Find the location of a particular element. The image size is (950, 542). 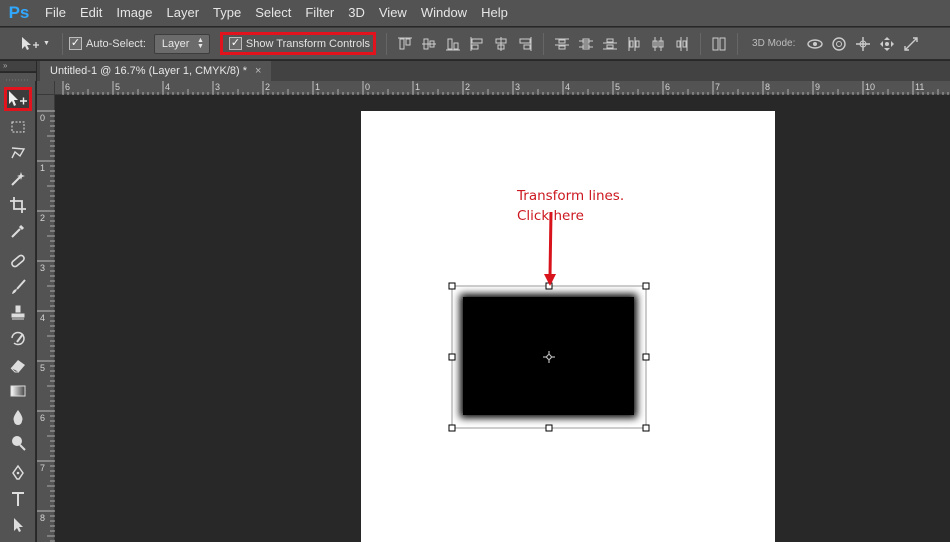

vertical-ruler-ticks: 0 1 2 3 4 5 6 7 8 is located at coordinates (46, 326).